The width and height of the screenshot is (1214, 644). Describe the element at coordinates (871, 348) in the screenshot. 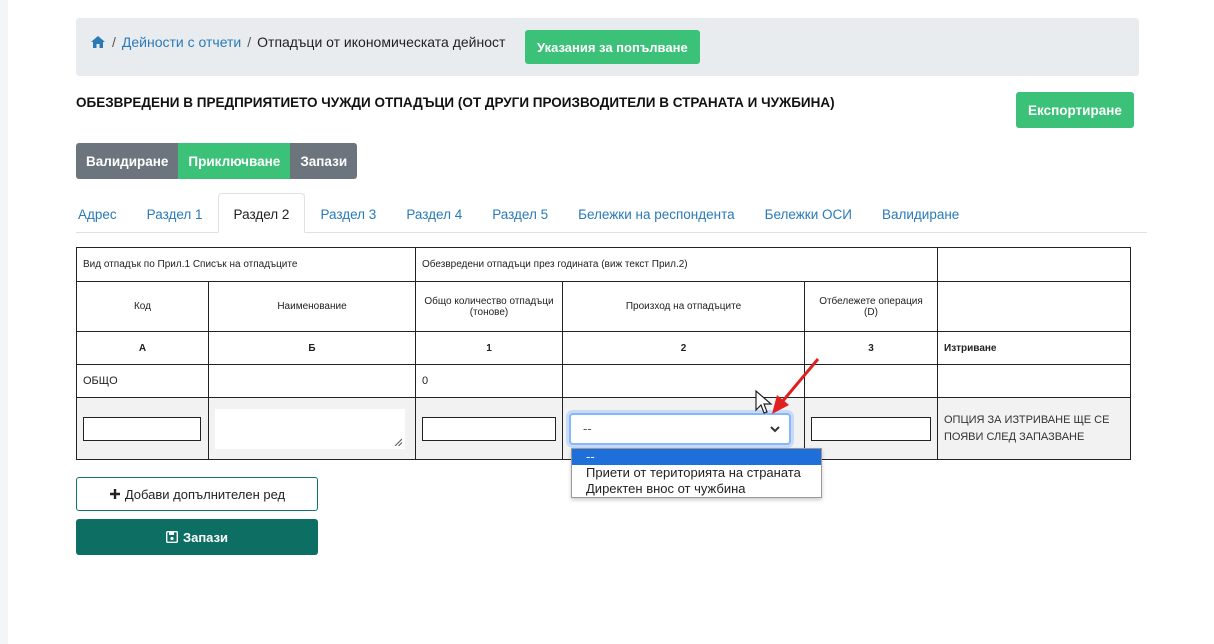

I see `col-letter-3: 3` at that location.